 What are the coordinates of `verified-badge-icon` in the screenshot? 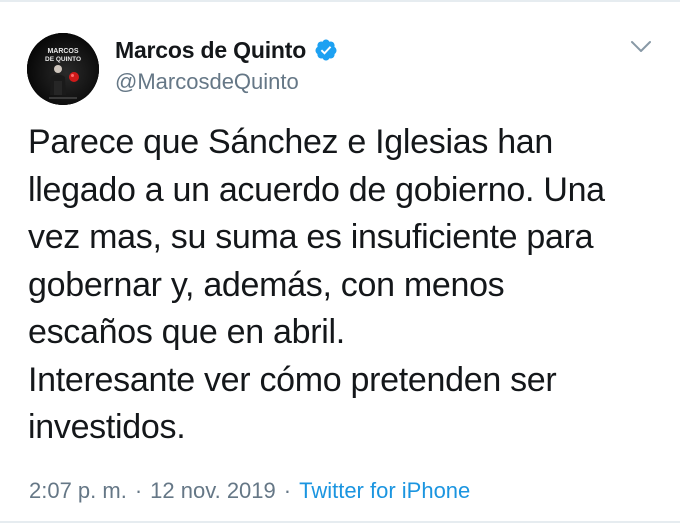 It's located at (326, 50).